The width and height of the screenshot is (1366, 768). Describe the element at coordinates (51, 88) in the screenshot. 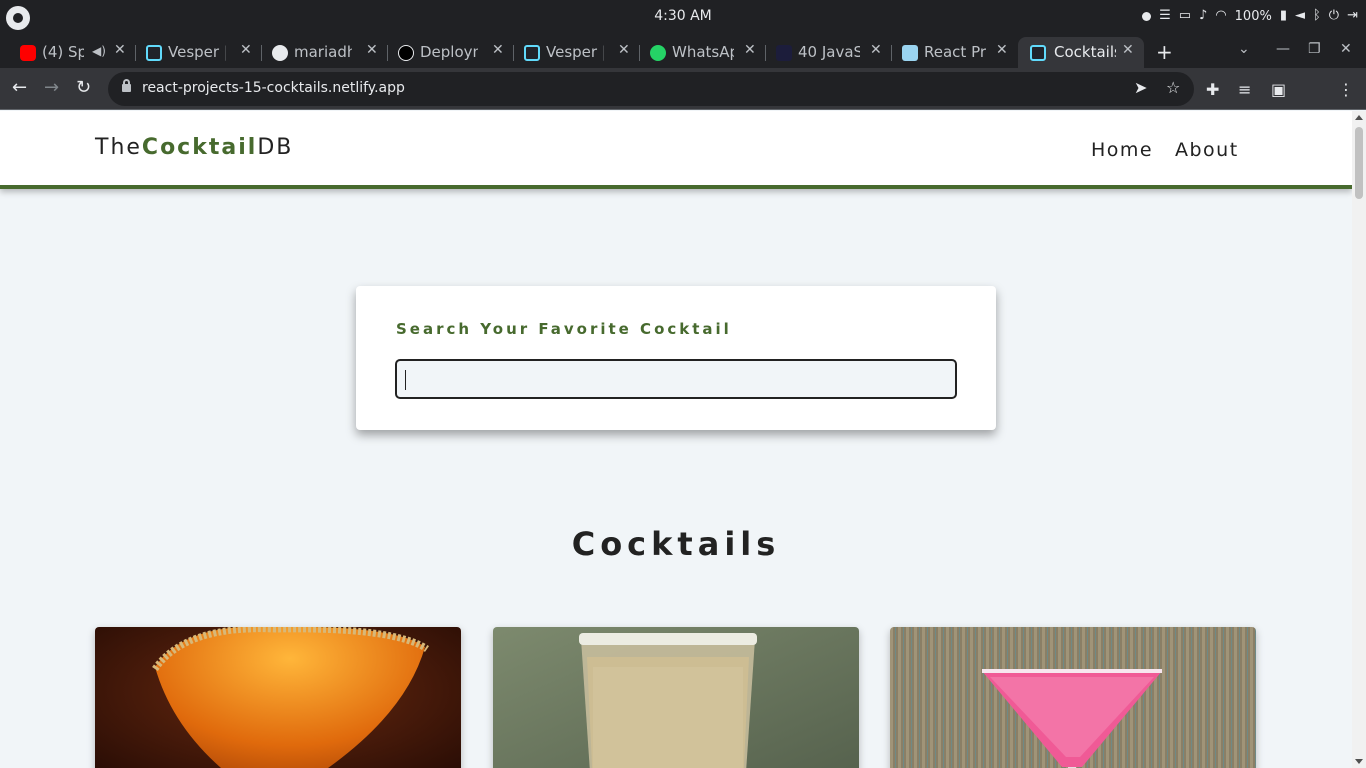

I see `forward-arrow-icon: →` at that location.